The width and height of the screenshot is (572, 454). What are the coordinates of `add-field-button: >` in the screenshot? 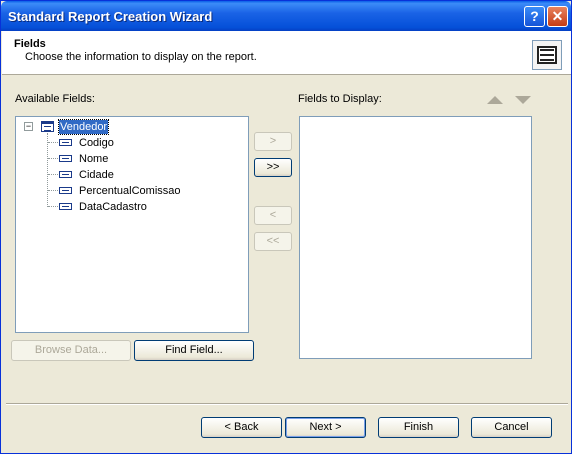 It's located at (273, 141).